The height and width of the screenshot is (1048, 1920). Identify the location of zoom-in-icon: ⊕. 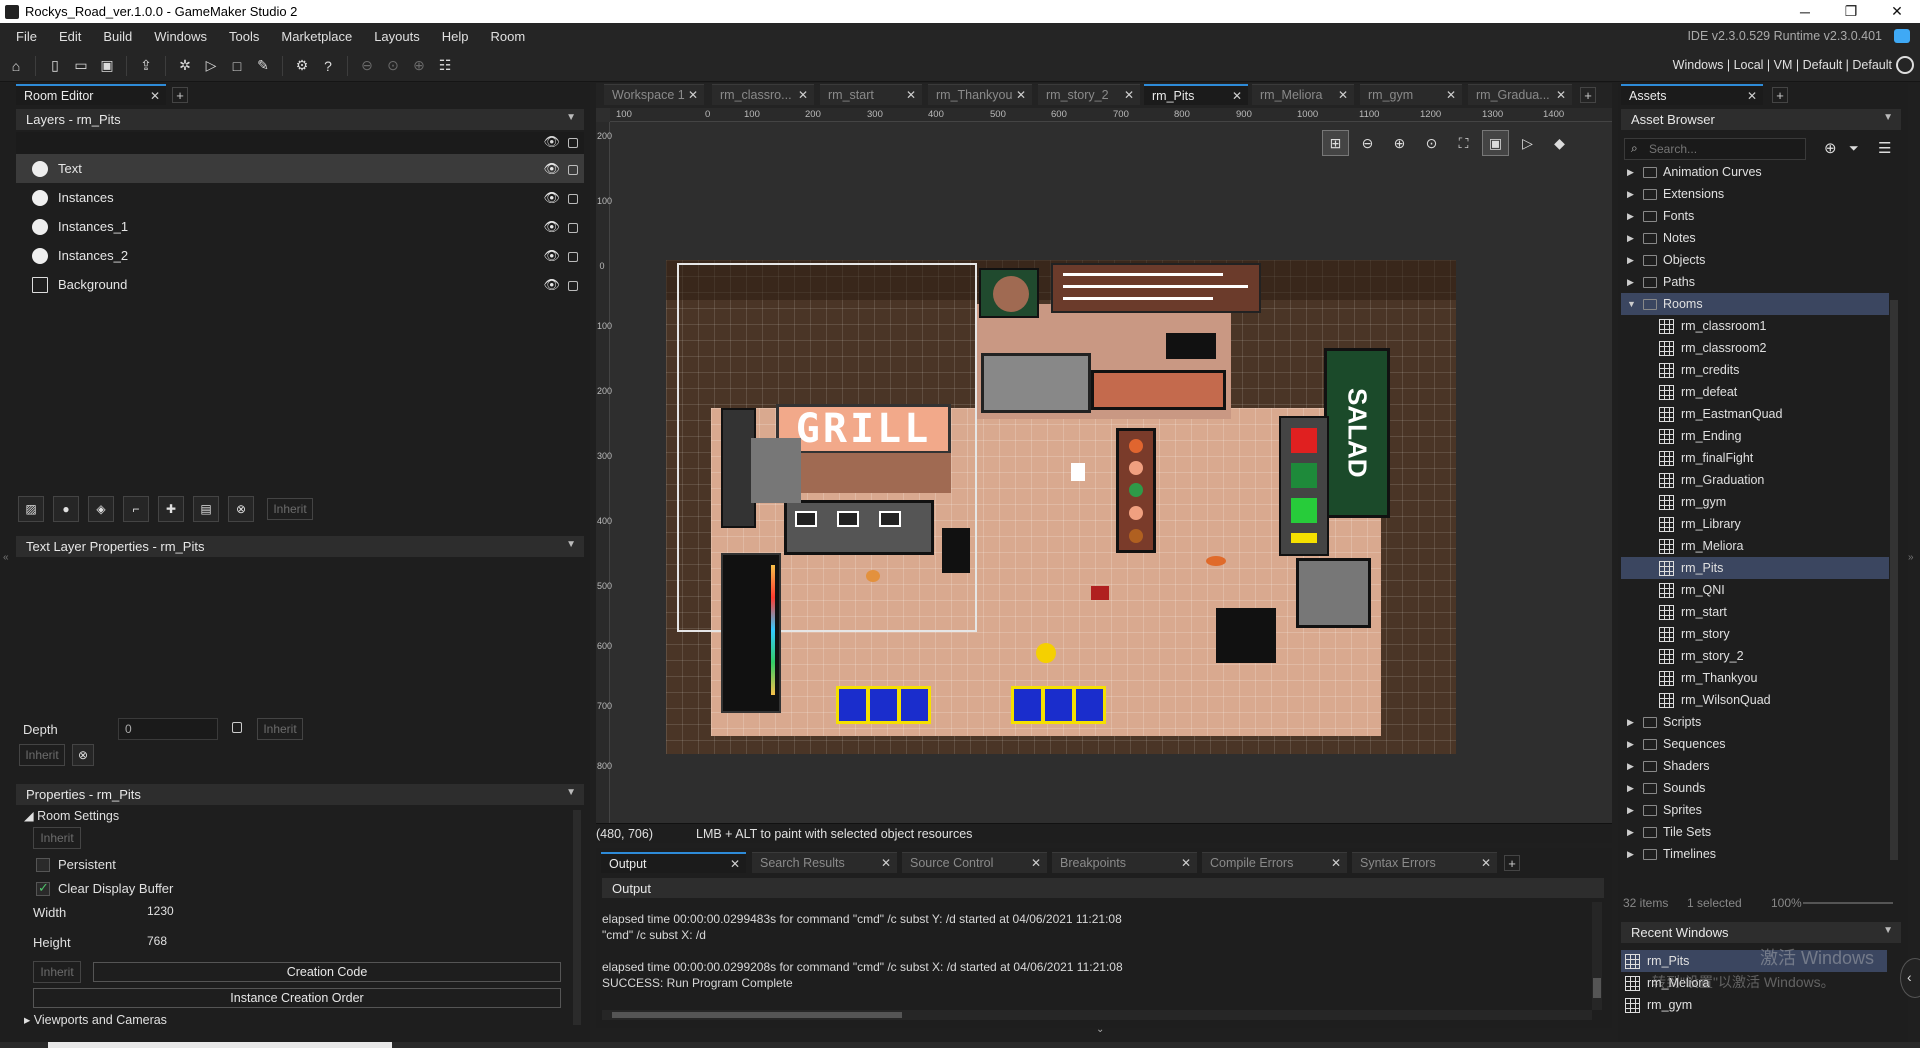
(419, 66).